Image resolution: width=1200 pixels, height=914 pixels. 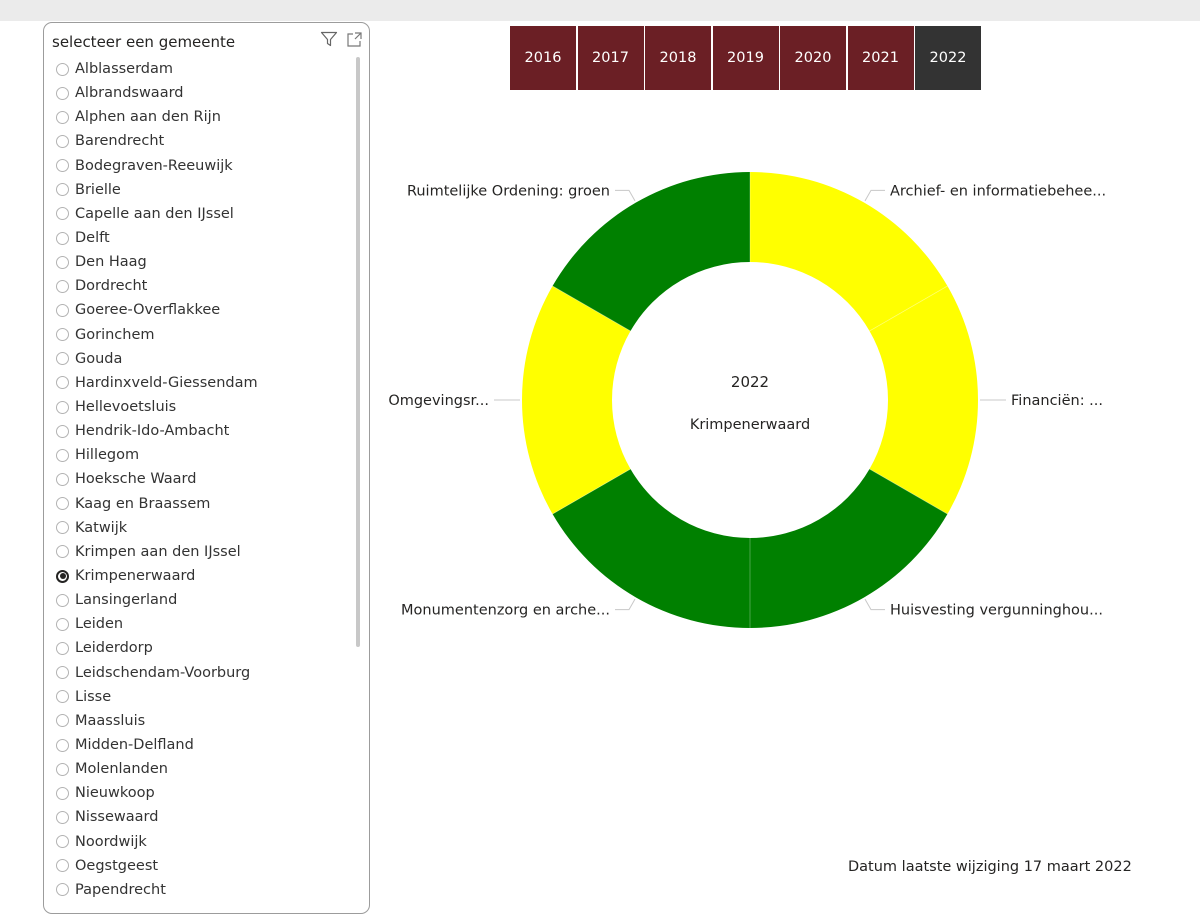 I want to click on slicer-item: Dordrecht, so click(x=197, y=286).